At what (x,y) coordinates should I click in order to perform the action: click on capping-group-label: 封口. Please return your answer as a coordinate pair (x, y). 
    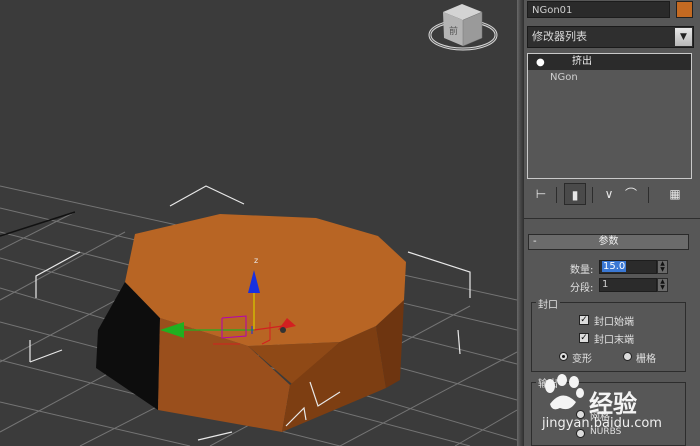
    Looking at the image, I should click on (548, 303).